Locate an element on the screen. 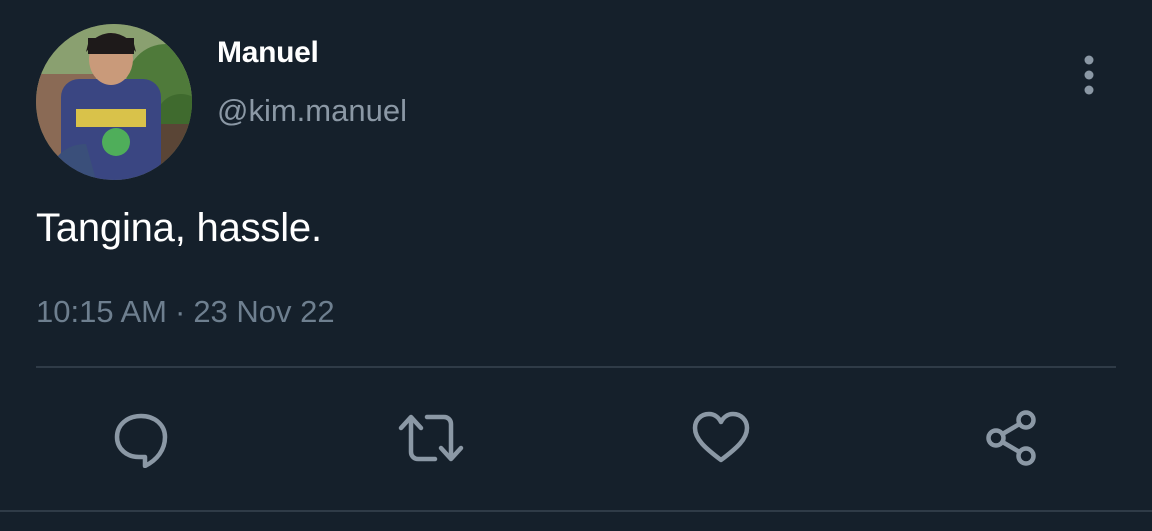 The height and width of the screenshot is (531, 1152). reply-button is located at coordinates (141, 438).